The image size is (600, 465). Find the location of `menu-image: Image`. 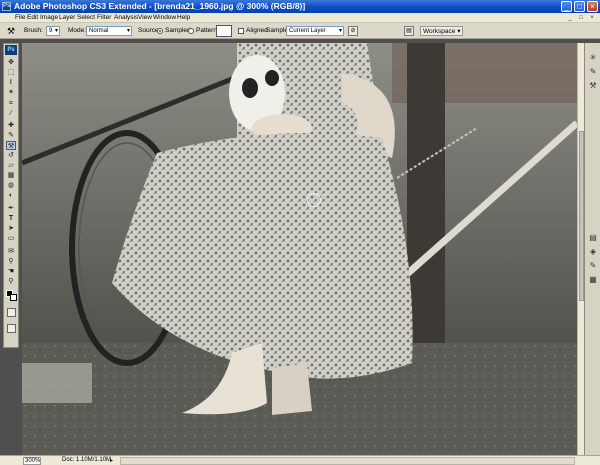

menu-image: Image is located at coordinates (49, 17).